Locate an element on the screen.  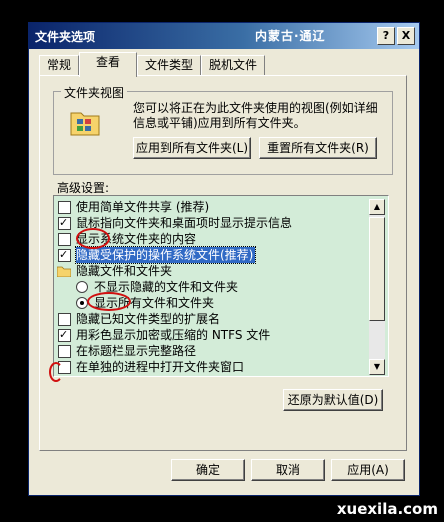
tab-offline-files: 脱机文件 is located at coordinates (233, 65).